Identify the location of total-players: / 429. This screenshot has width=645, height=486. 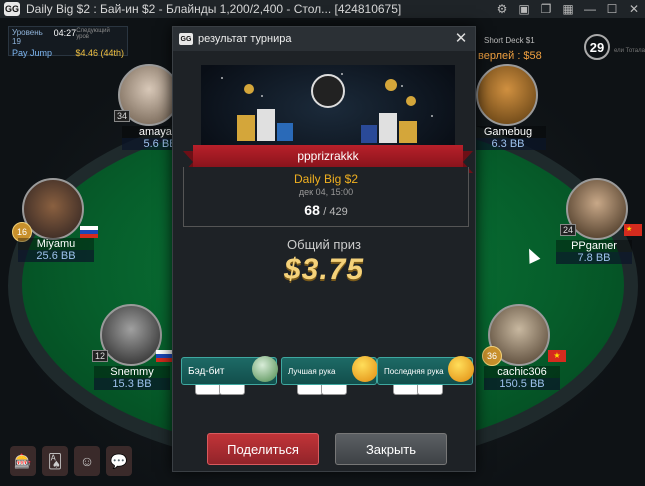
(335, 212).